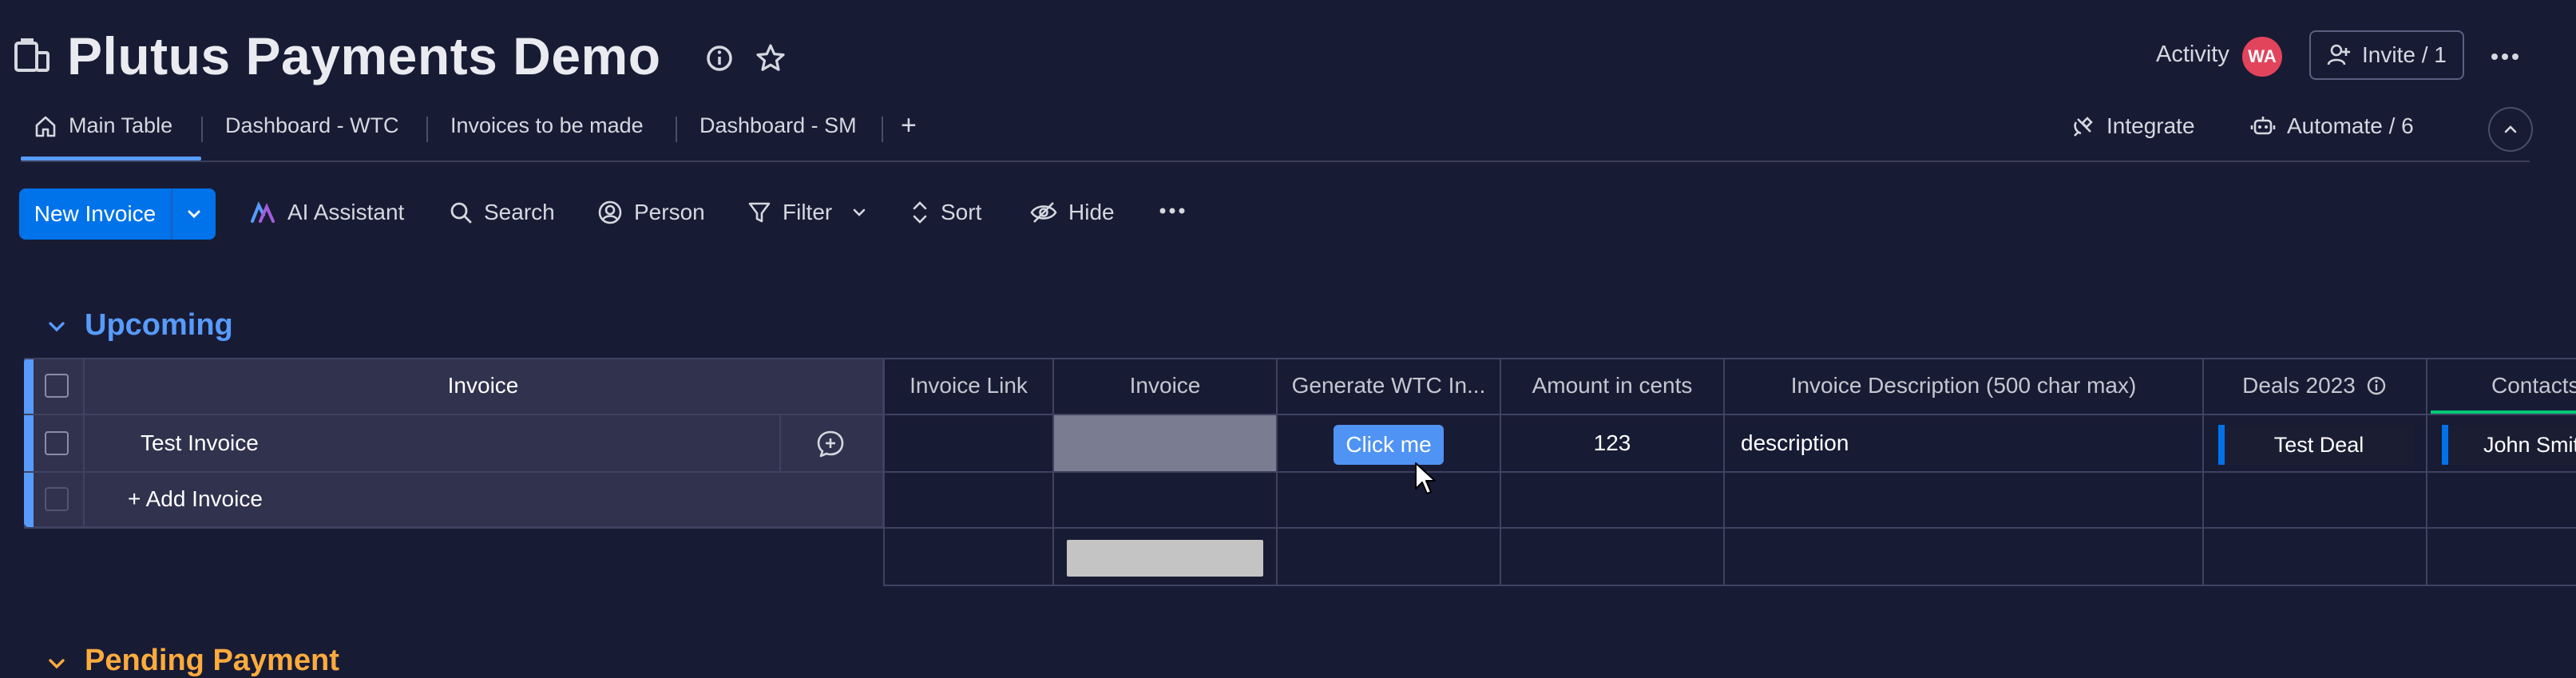 The width and height of the screenshot is (2576, 678). What do you see at coordinates (919, 213) in the screenshot?
I see `sort-icon` at bounding box center [919, 213].